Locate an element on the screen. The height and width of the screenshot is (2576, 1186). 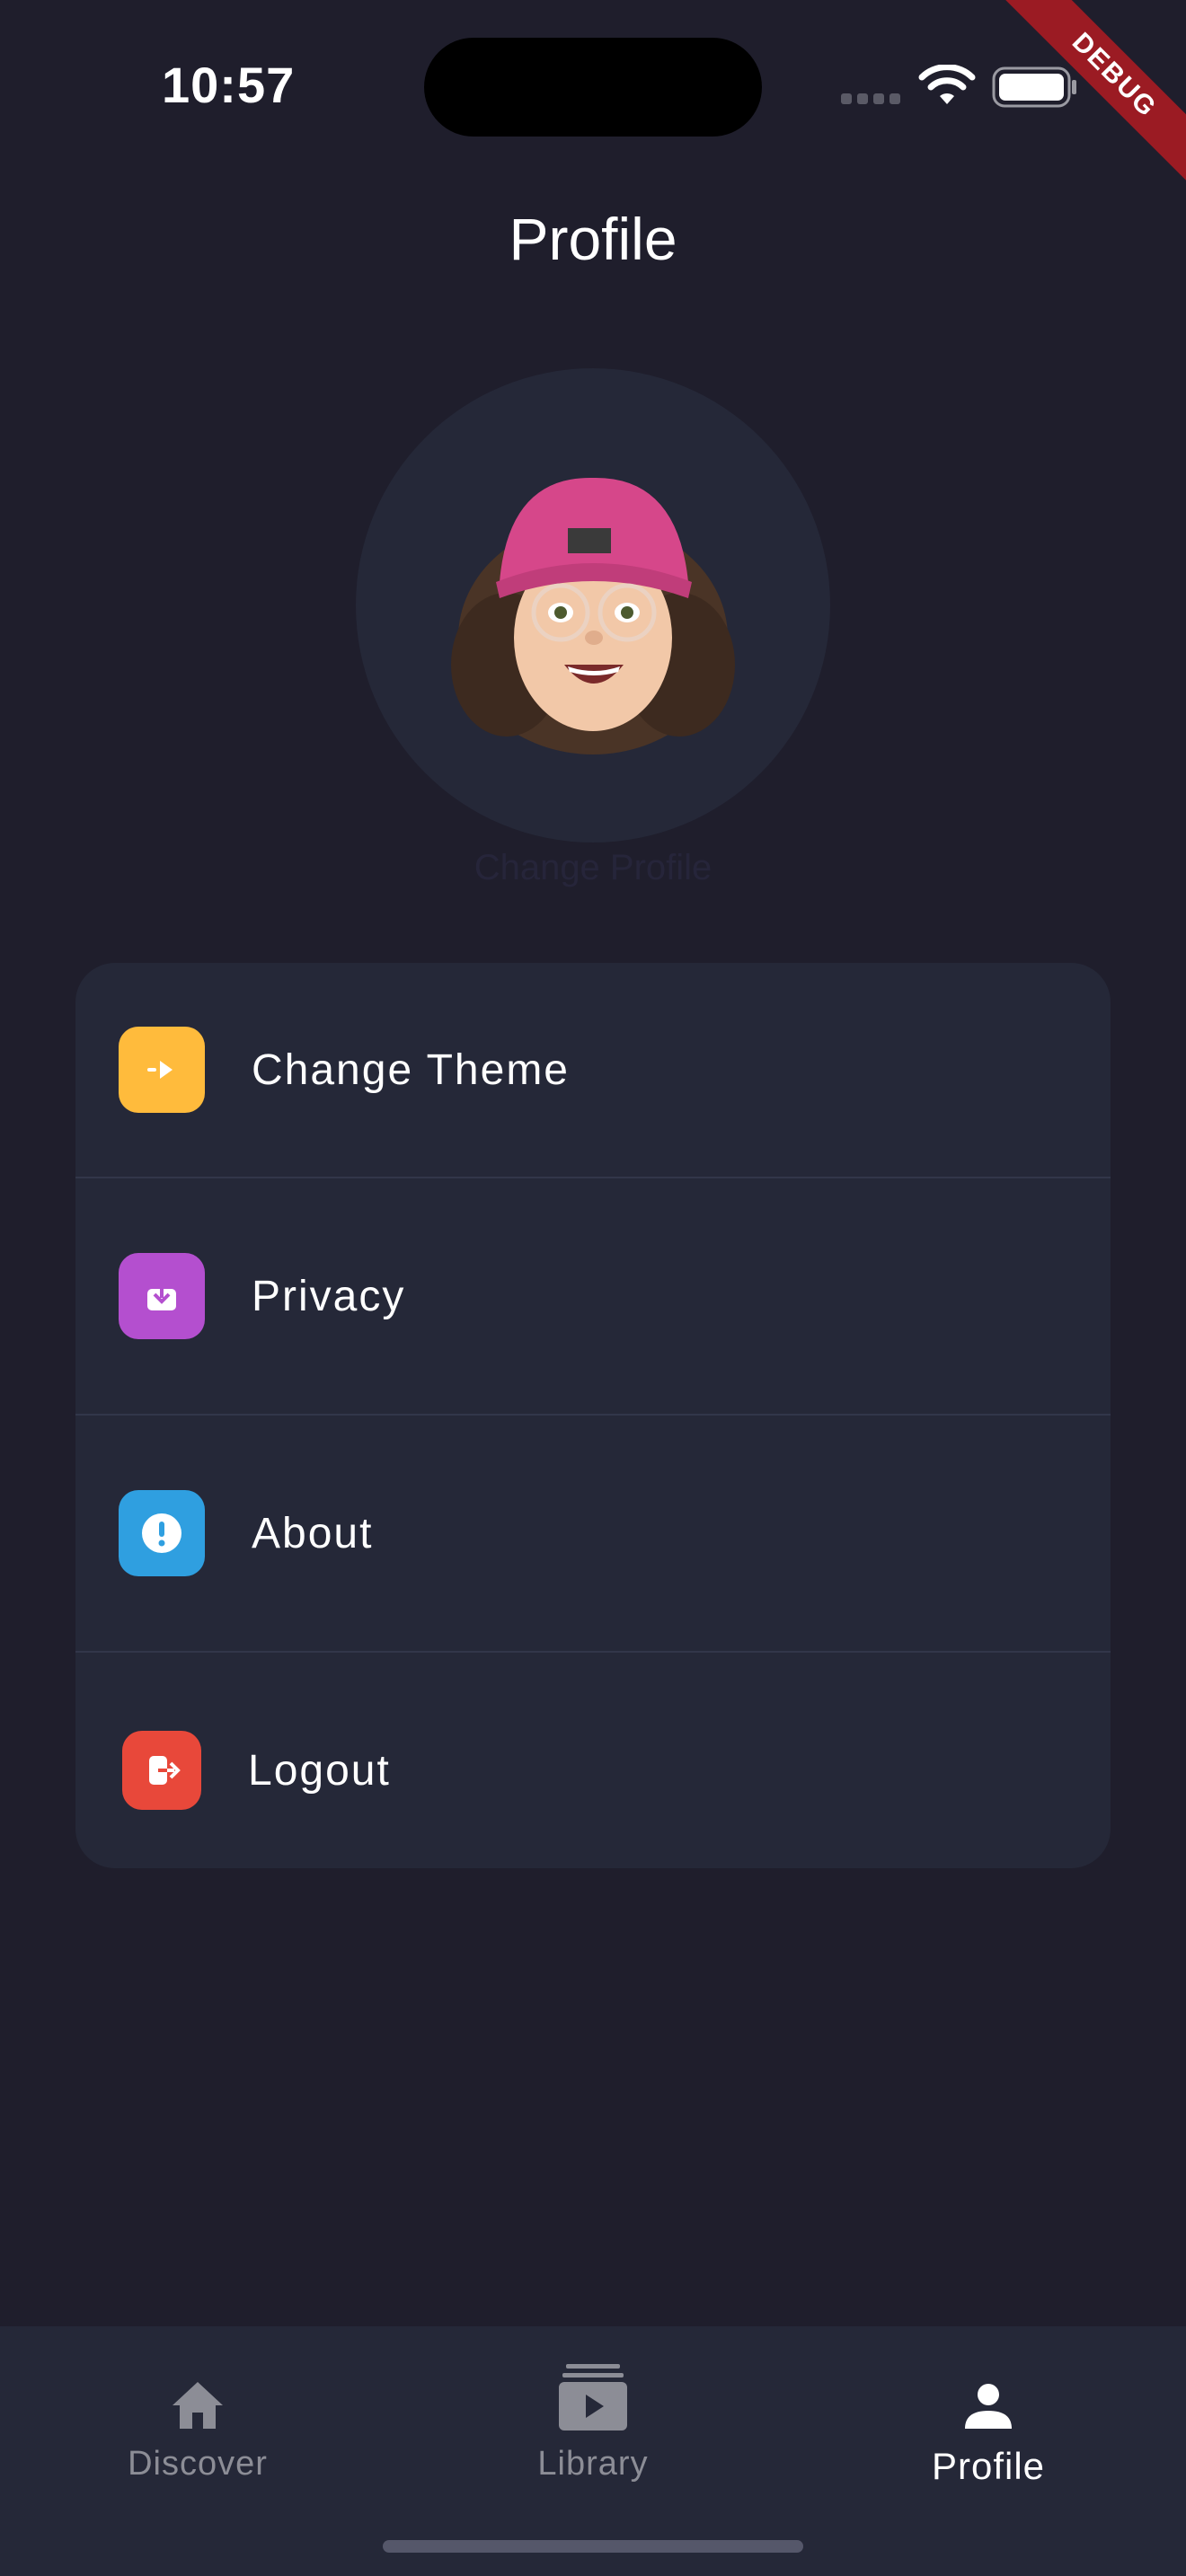
dynamic-island is located at coordinates (593, 87).